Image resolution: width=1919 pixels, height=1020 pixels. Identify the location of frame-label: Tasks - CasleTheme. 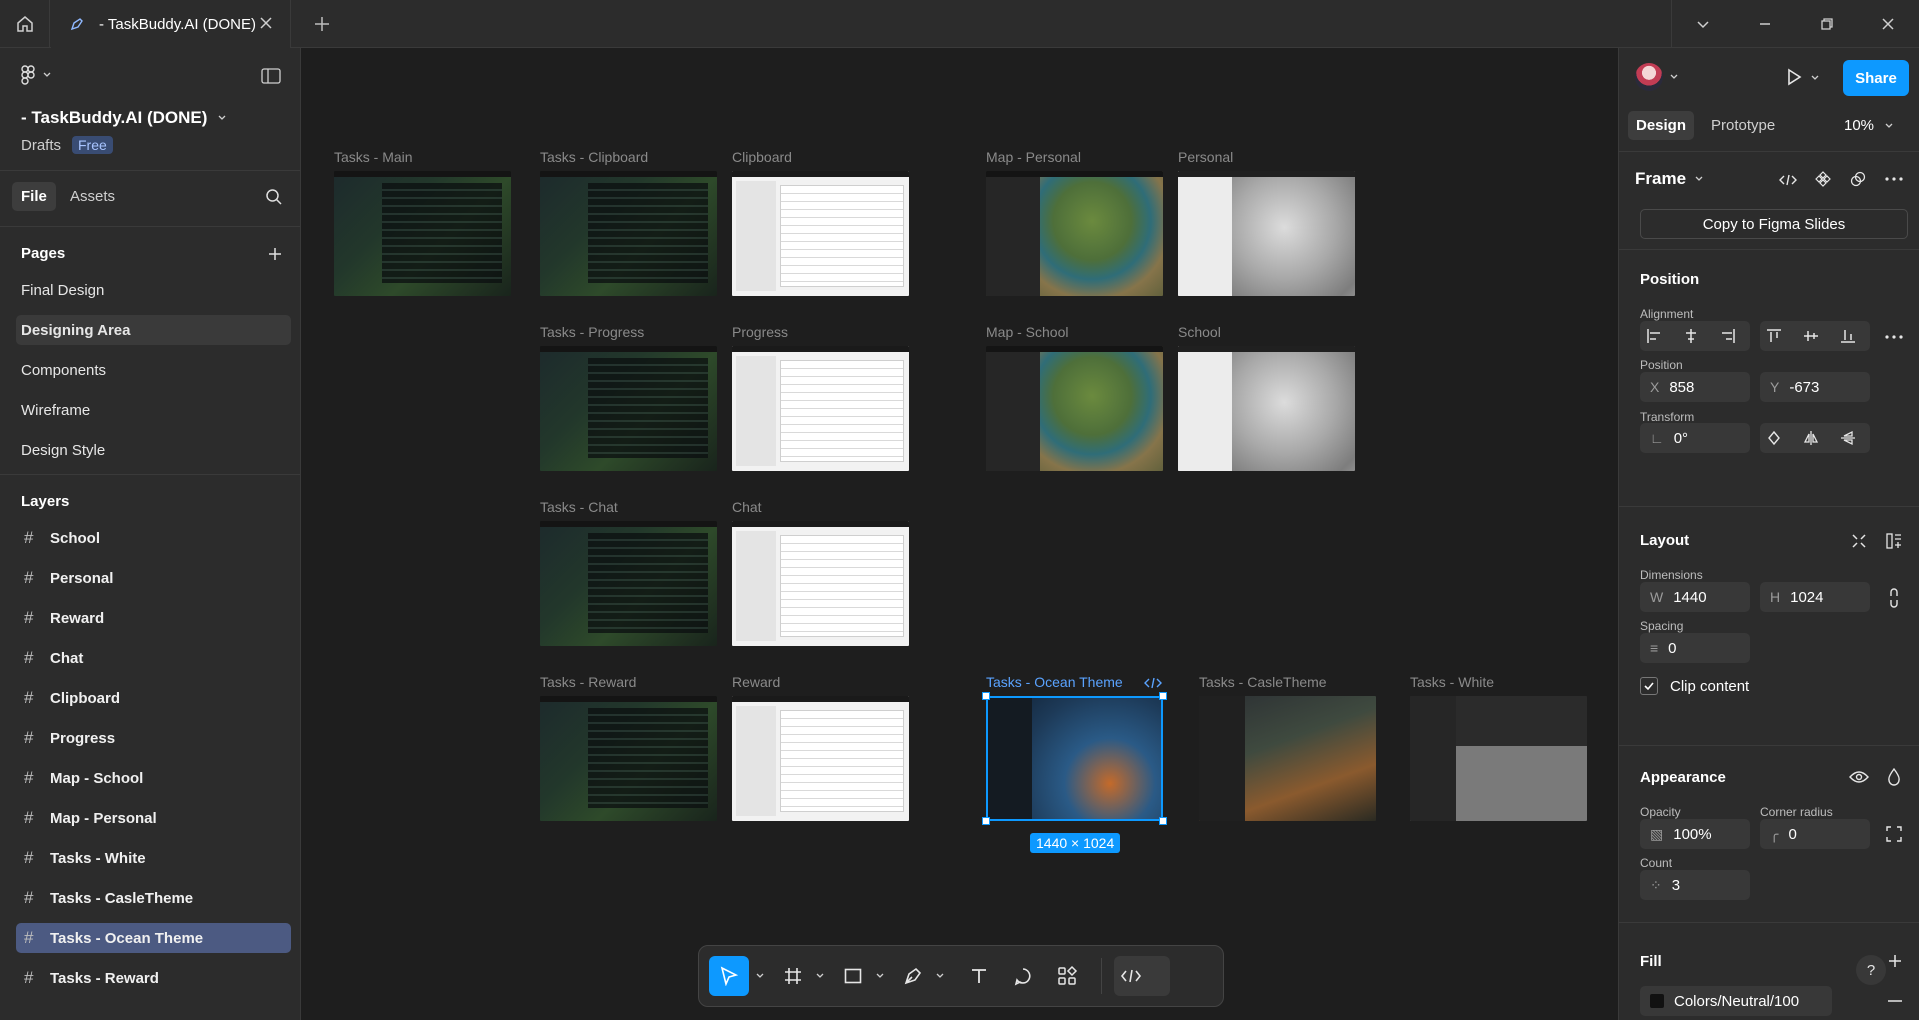
(1263, 682).